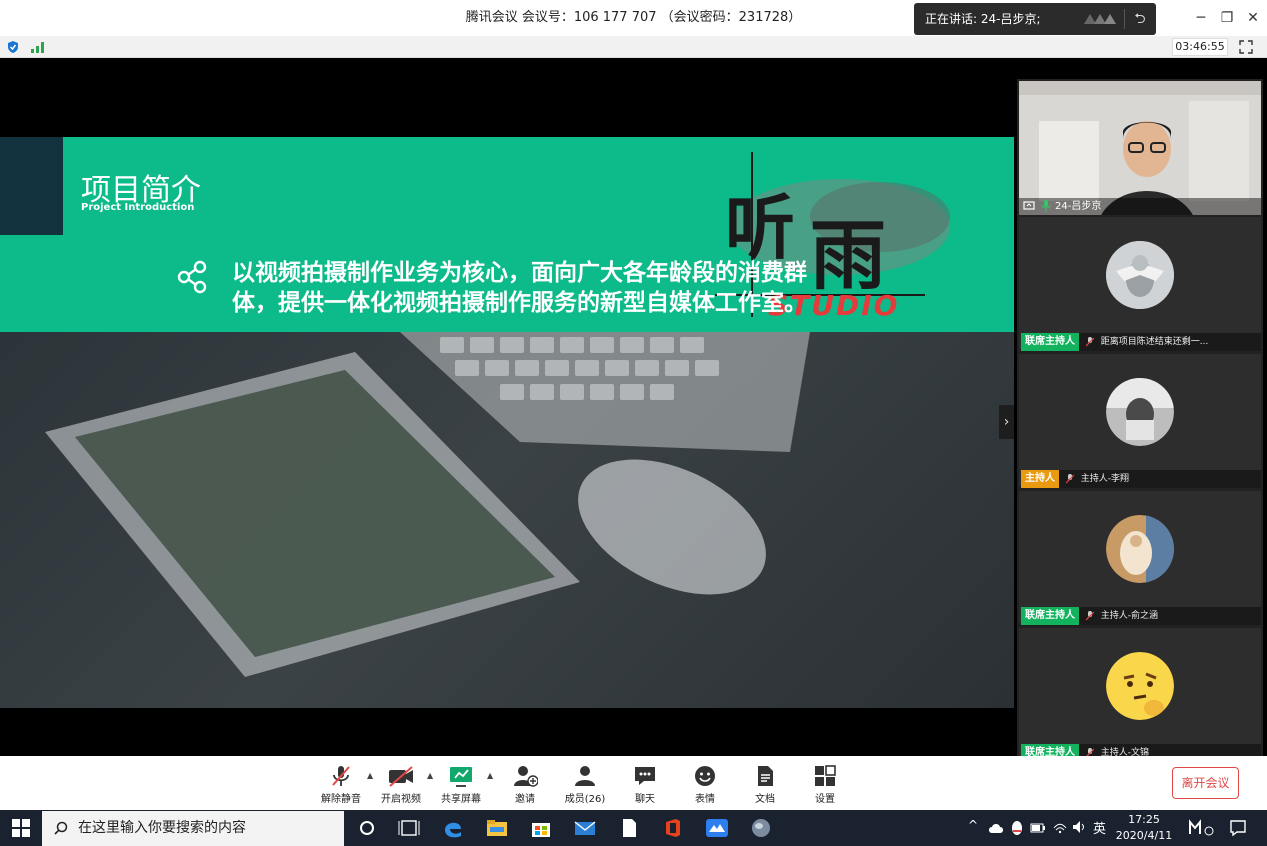 This screenshot has height=846, width=1267. Describe the element at coordinates (825, 775) in the screenshot. I see `apps-icon` at that location.